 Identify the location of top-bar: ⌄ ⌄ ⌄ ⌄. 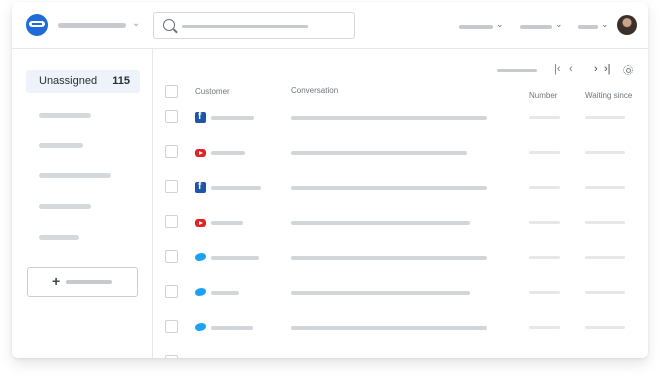
(330, 25).